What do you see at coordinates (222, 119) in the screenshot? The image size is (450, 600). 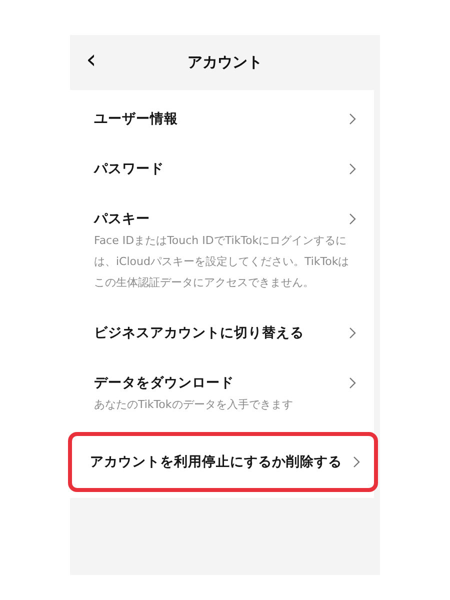 I see `settings-row: ユーザー情報` at bounding box center [222, 119].